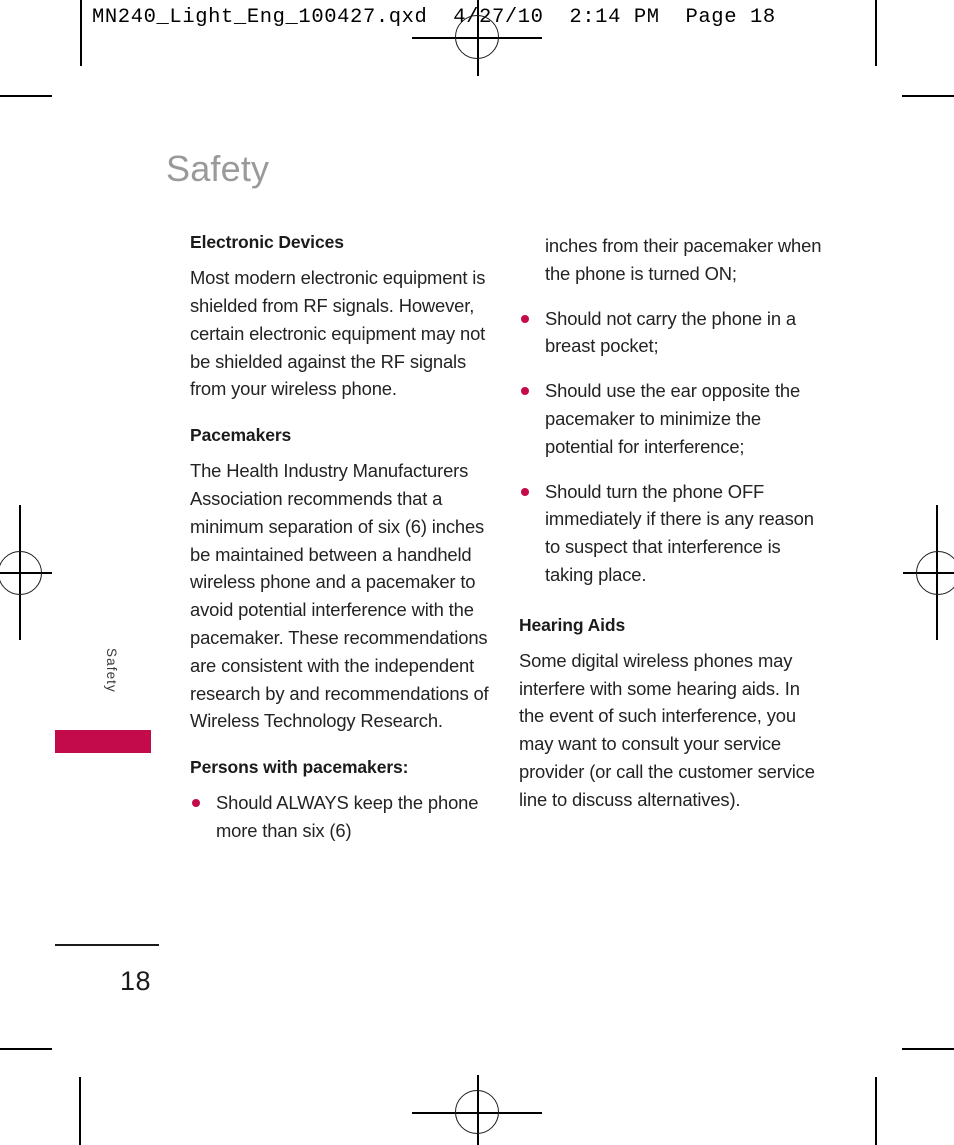  I want to click on page-number: 18, so click(136, 981).